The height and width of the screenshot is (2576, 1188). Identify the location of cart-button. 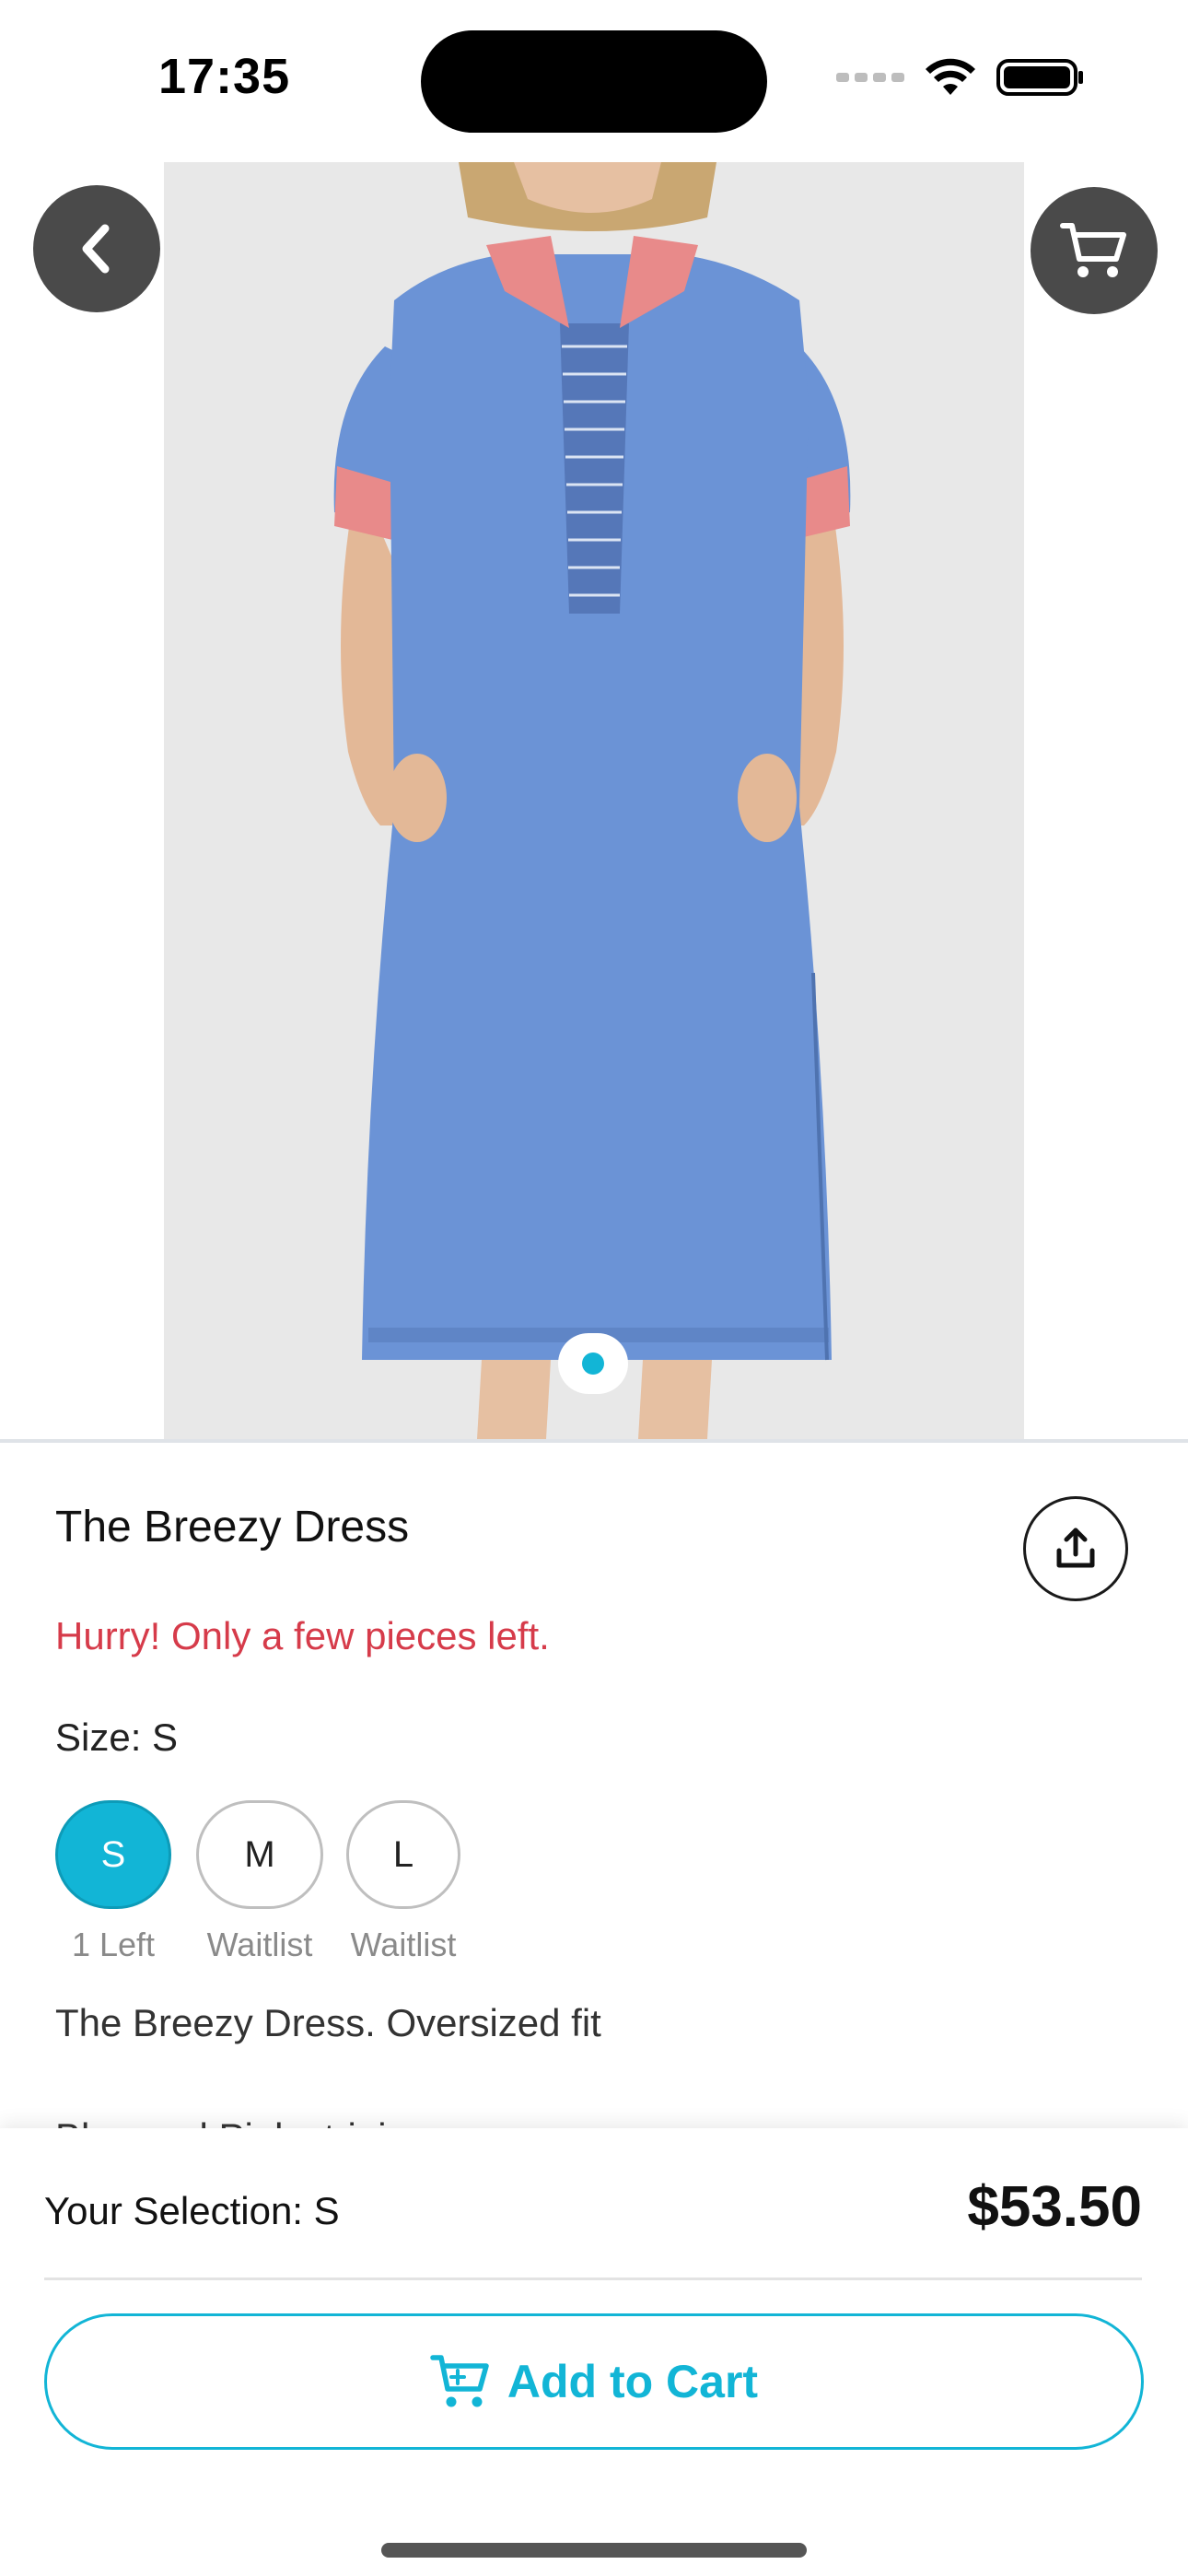
(1094, 250).